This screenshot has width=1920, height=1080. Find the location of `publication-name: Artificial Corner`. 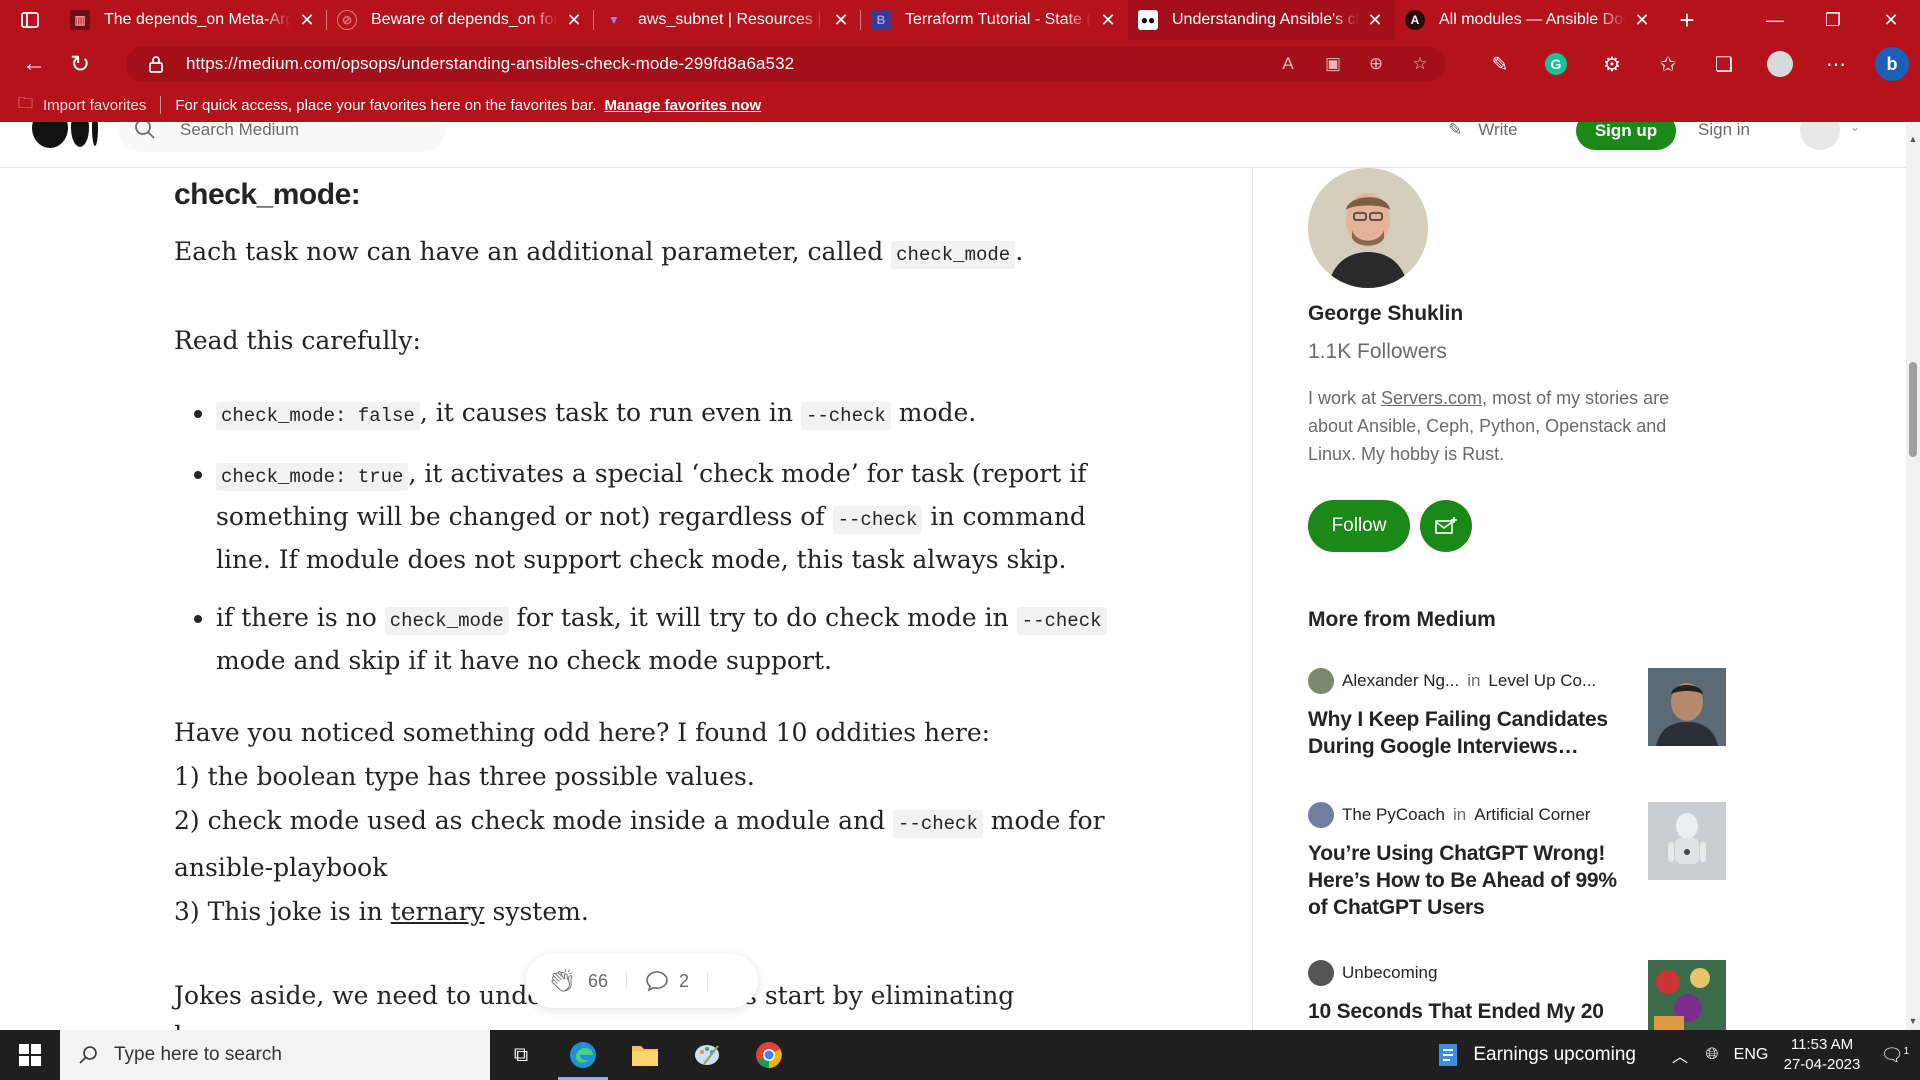

publication-name: Artificial Corner is located at coordinates (1532, 815).